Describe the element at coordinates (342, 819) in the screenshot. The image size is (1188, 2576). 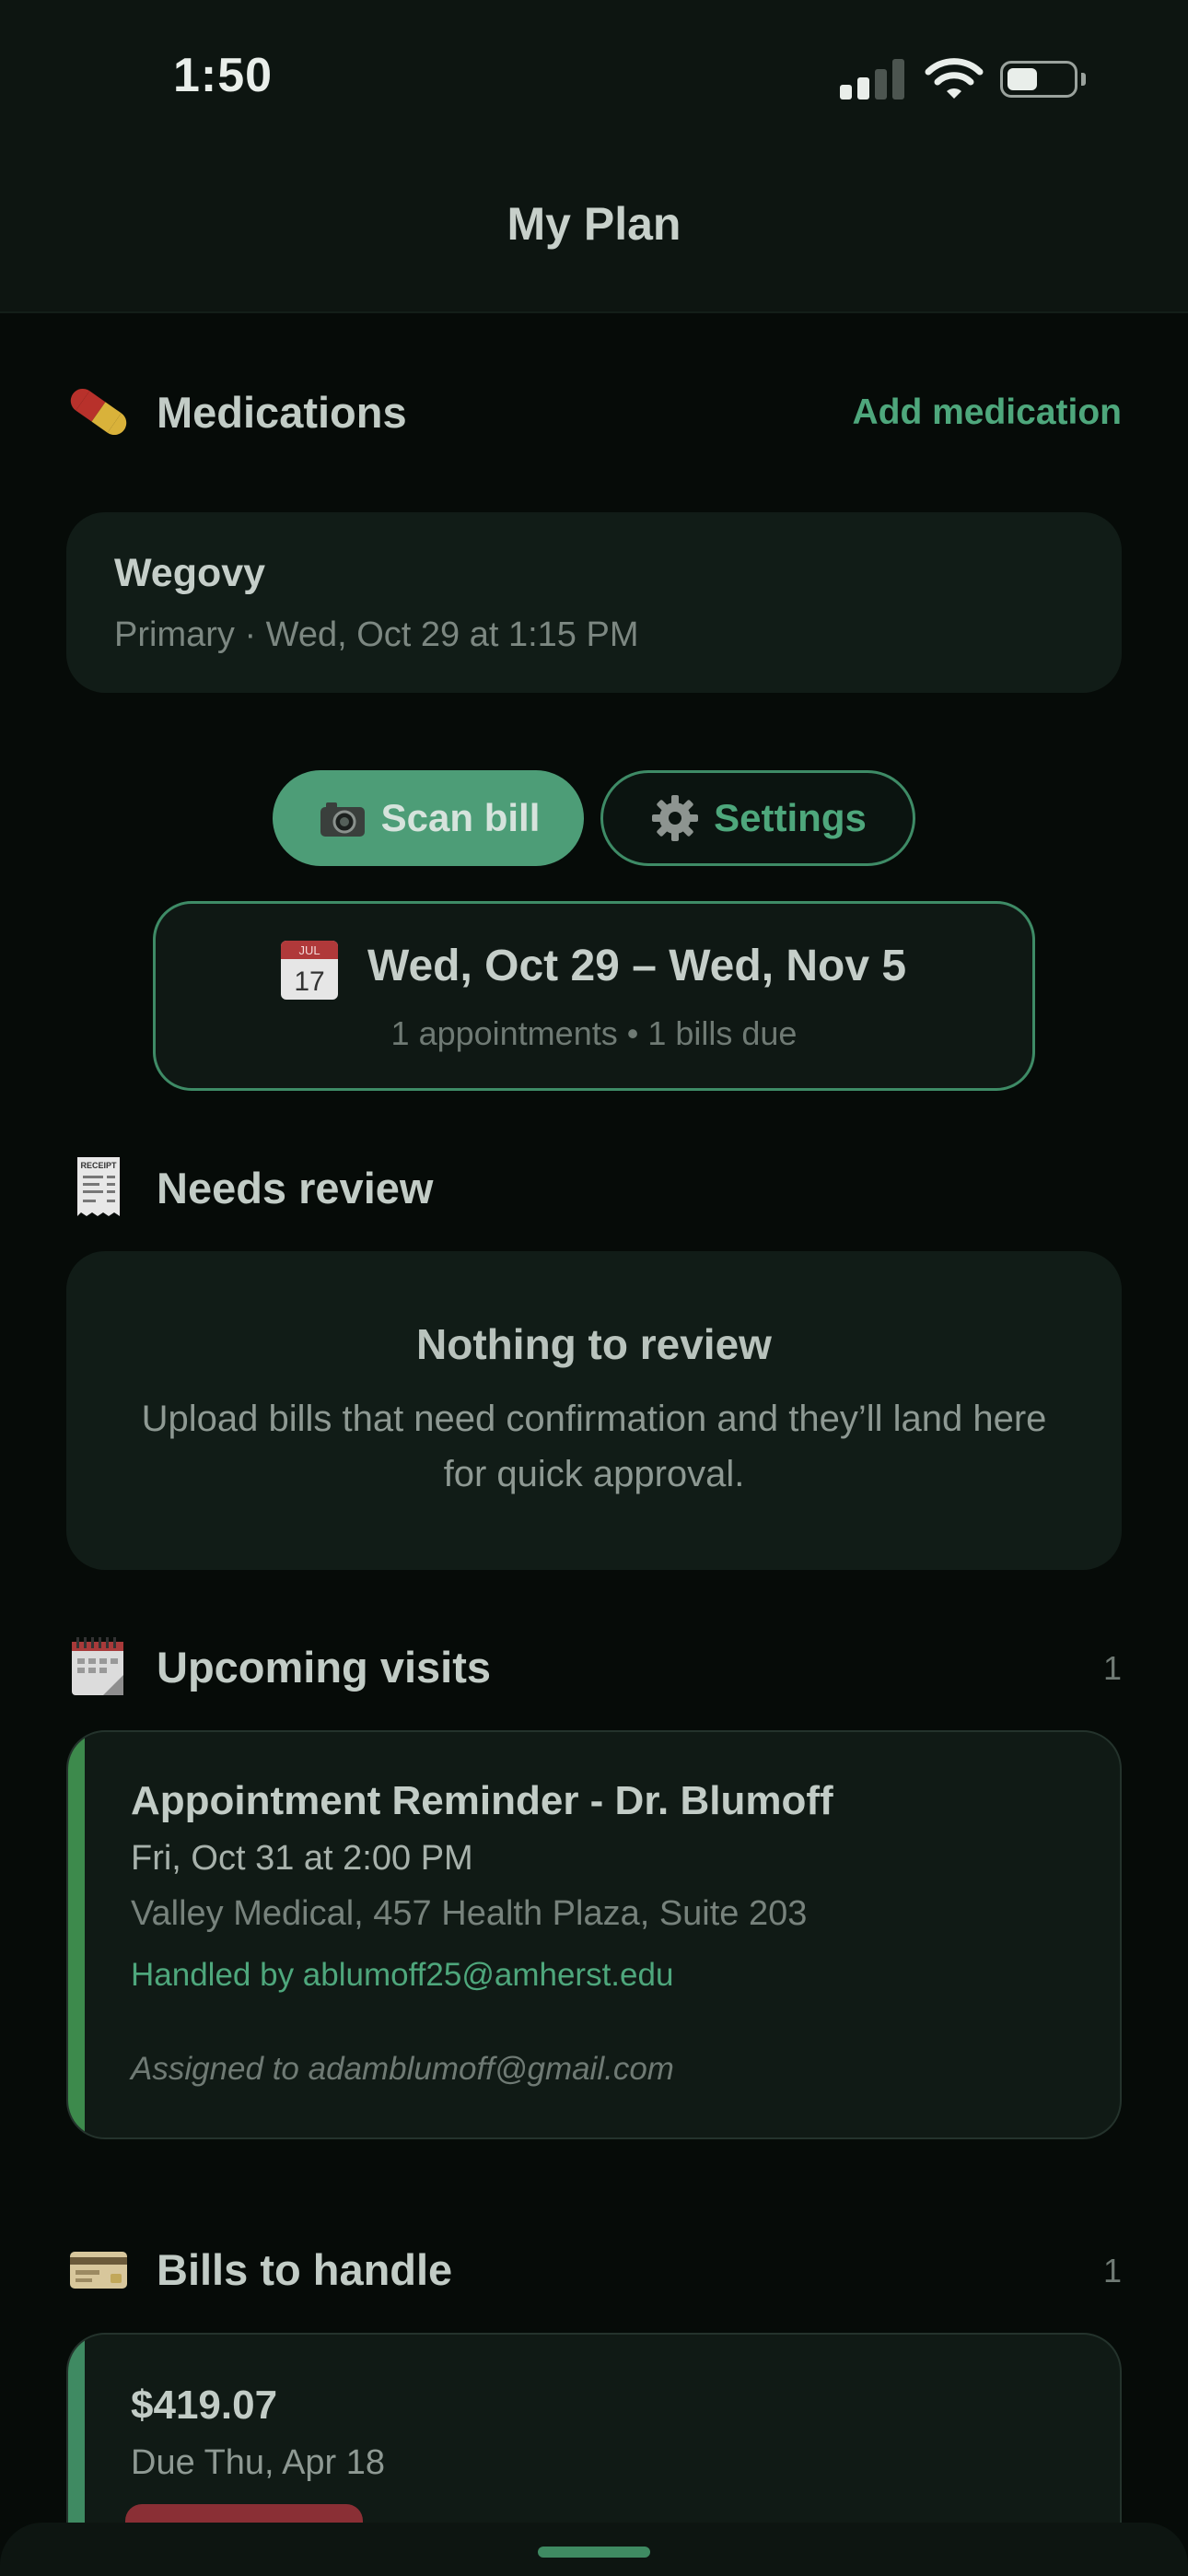
I see `camera-icon` at that location.